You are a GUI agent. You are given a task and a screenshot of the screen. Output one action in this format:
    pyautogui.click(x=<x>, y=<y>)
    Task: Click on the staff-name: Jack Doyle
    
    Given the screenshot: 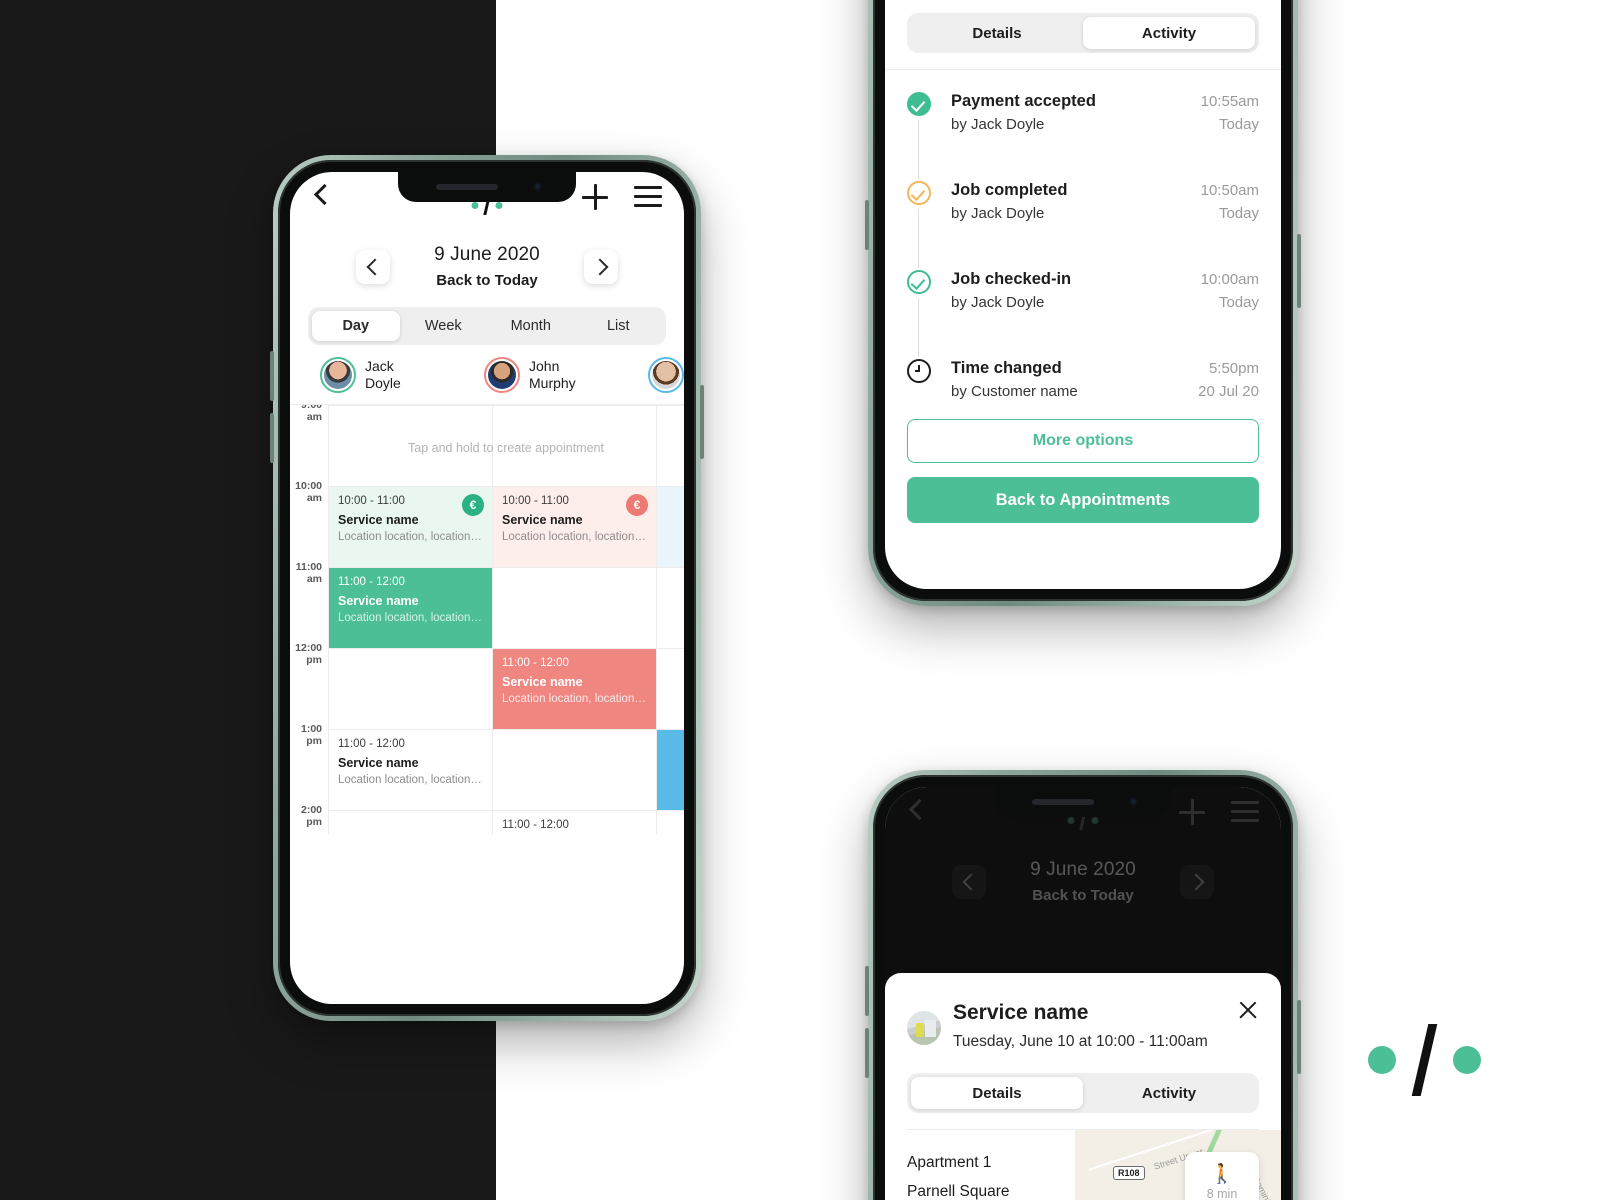 What is the action you would take?
    pyautogui.click(x=383, y=375)
    